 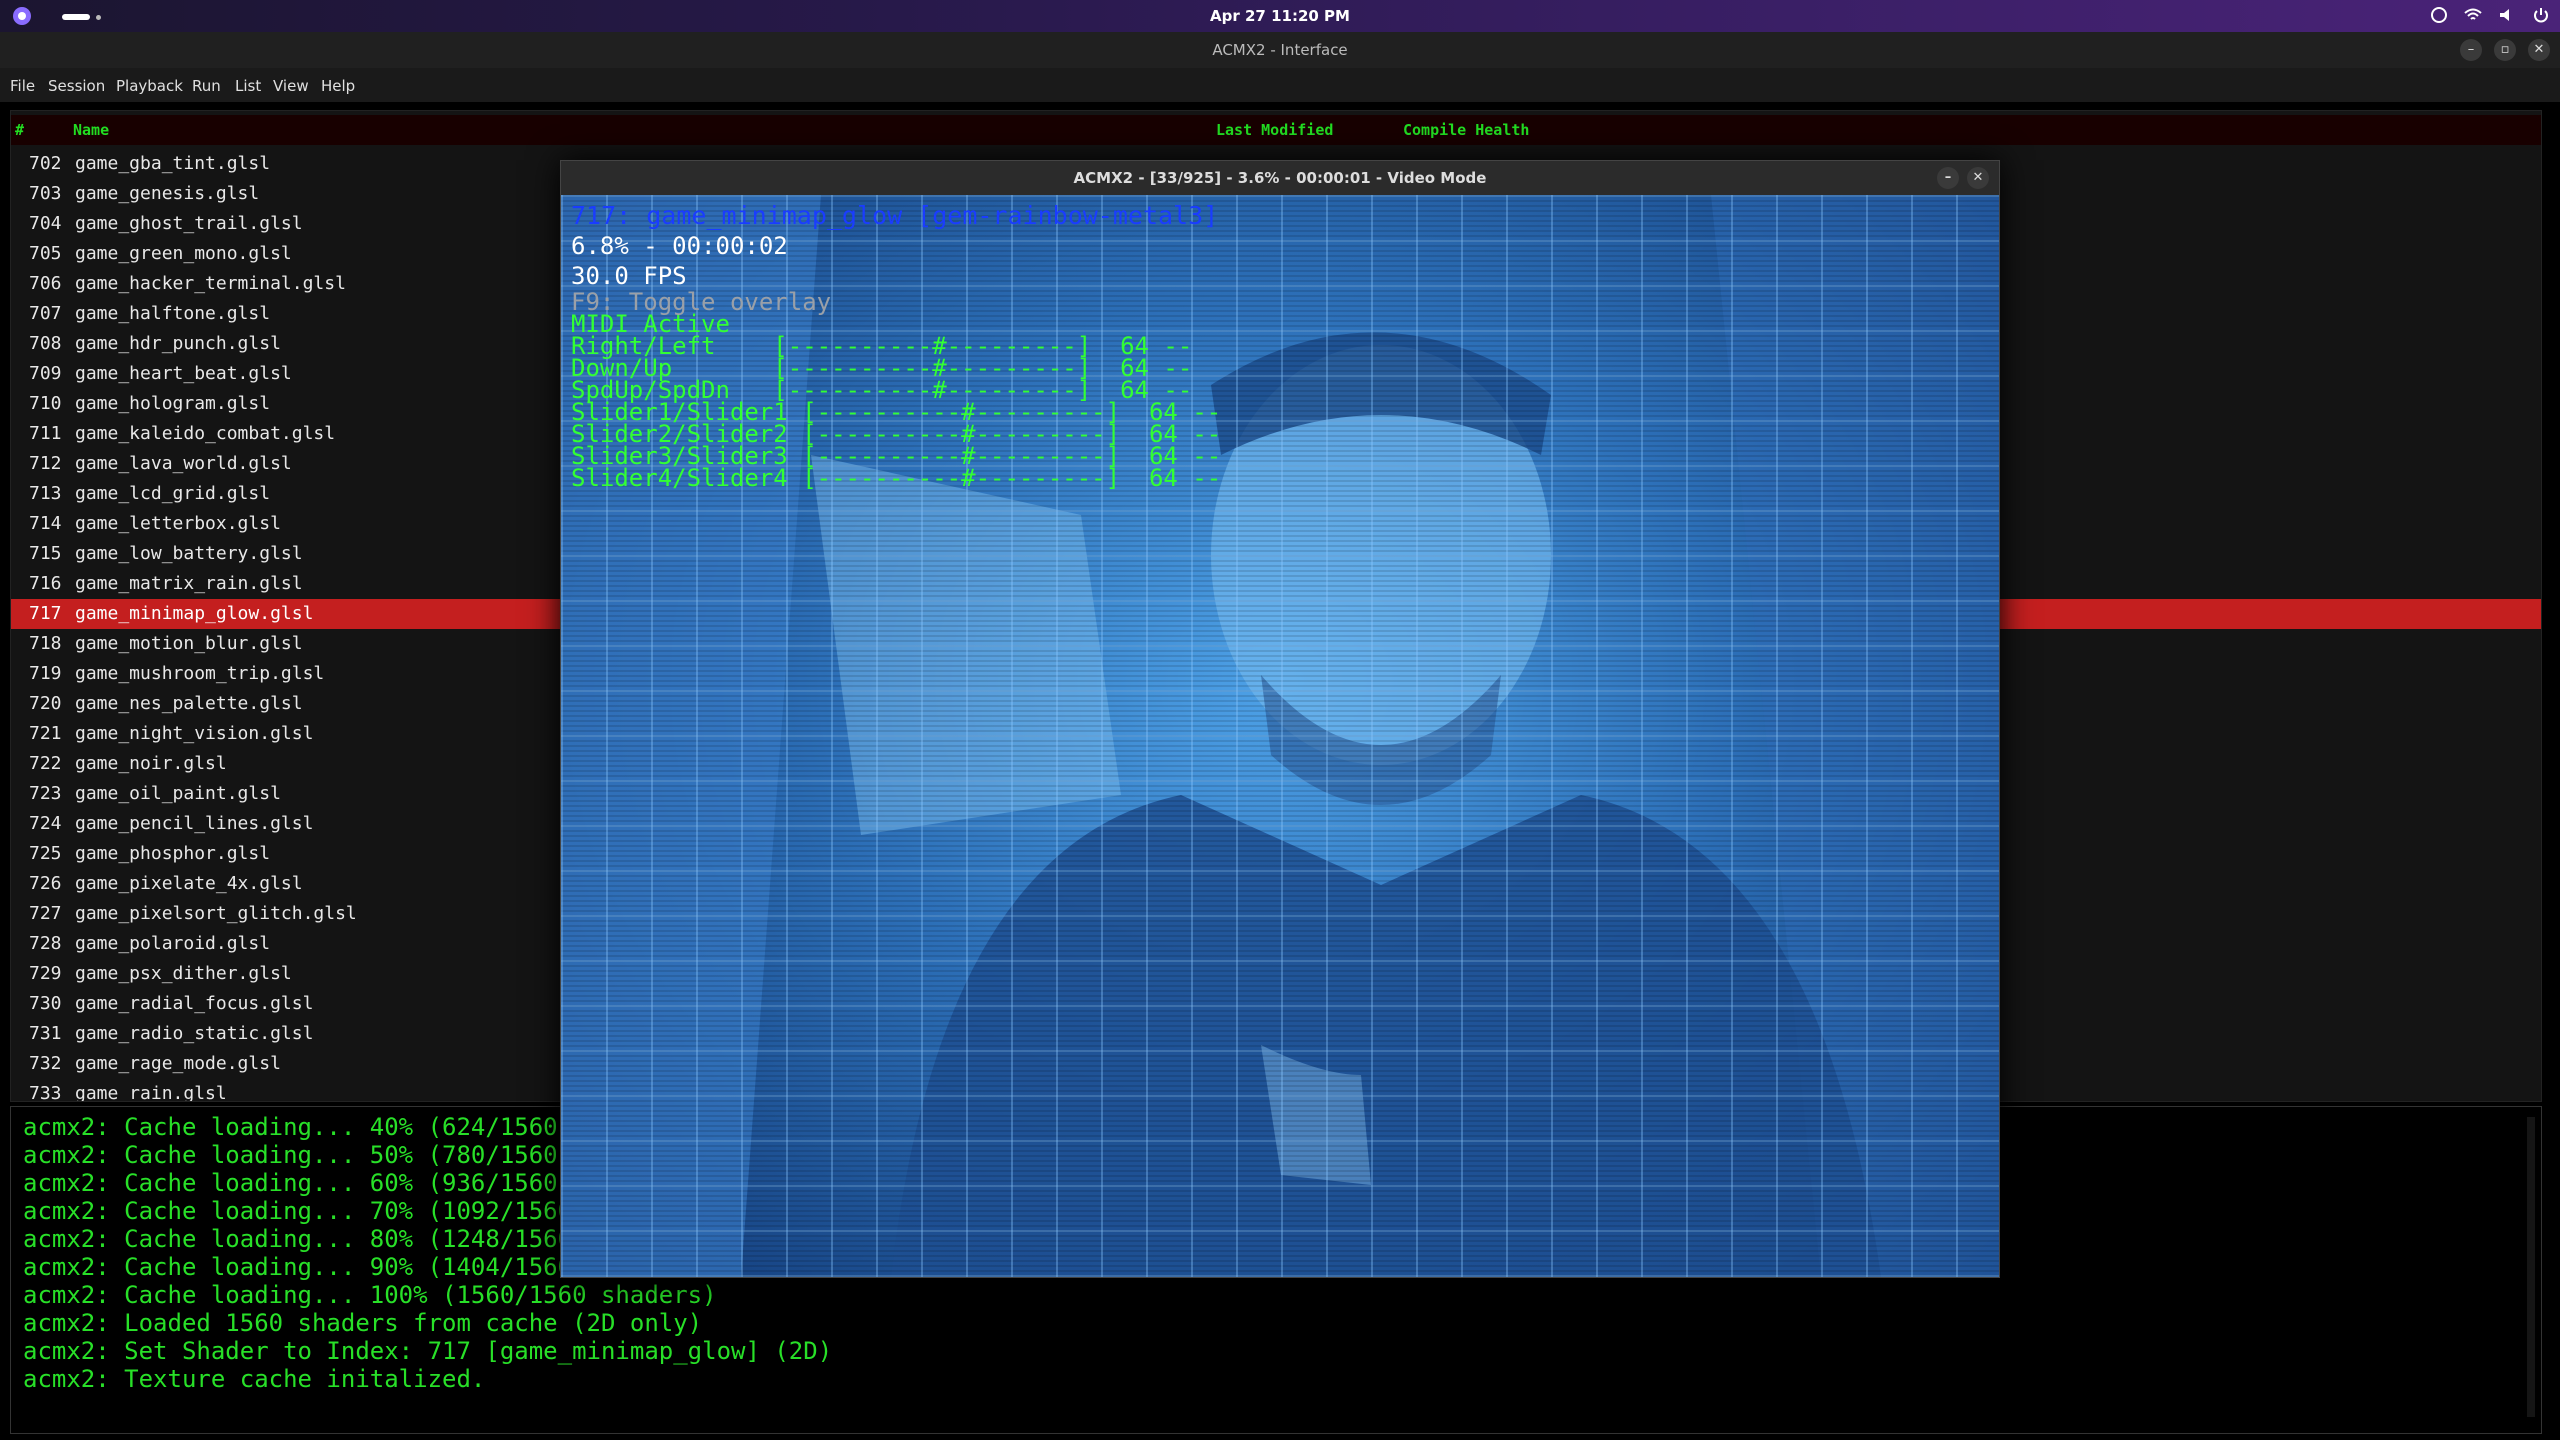 I want to click on row-number: 718, so click(x=45, y=643).